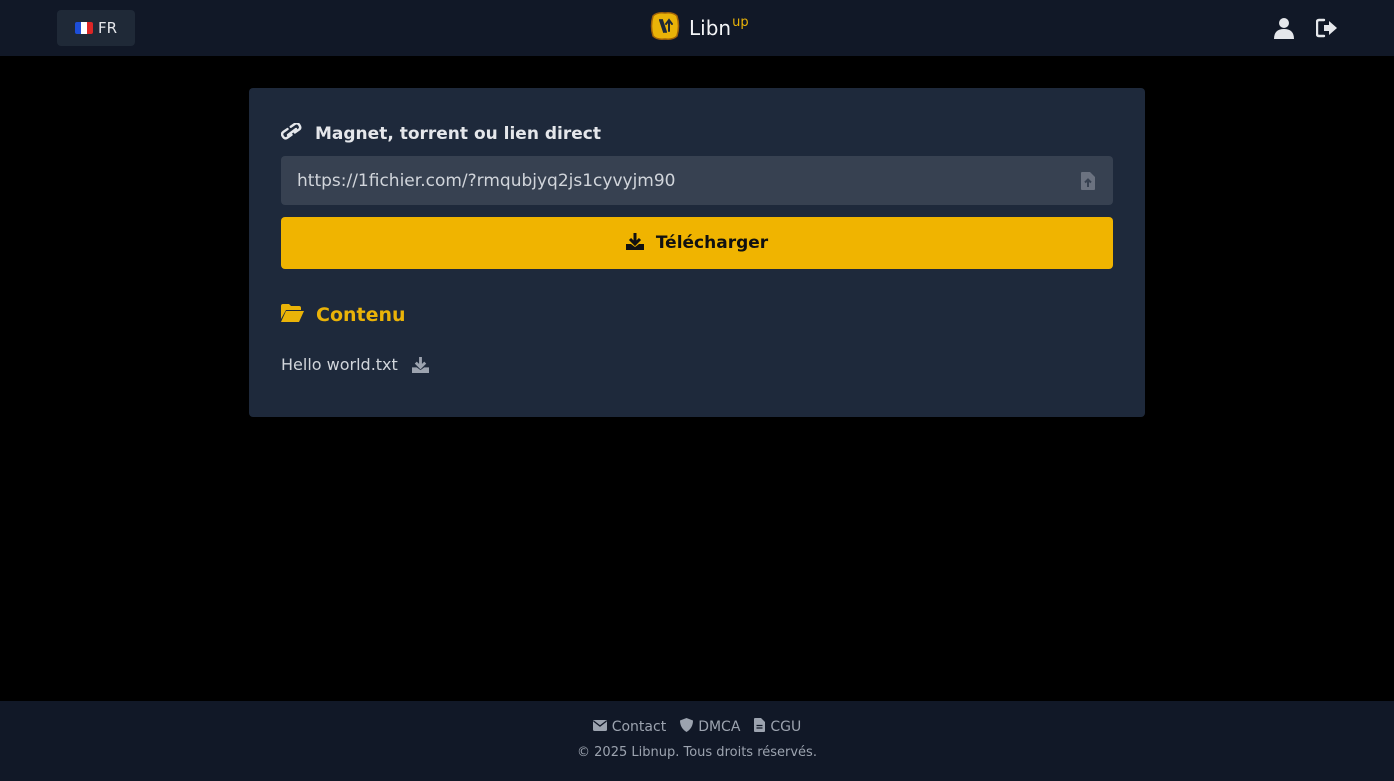 The height and width of the screenshot is (781, 1394). I want to click on top-navbar: FR Libnup, so click(697, 28).